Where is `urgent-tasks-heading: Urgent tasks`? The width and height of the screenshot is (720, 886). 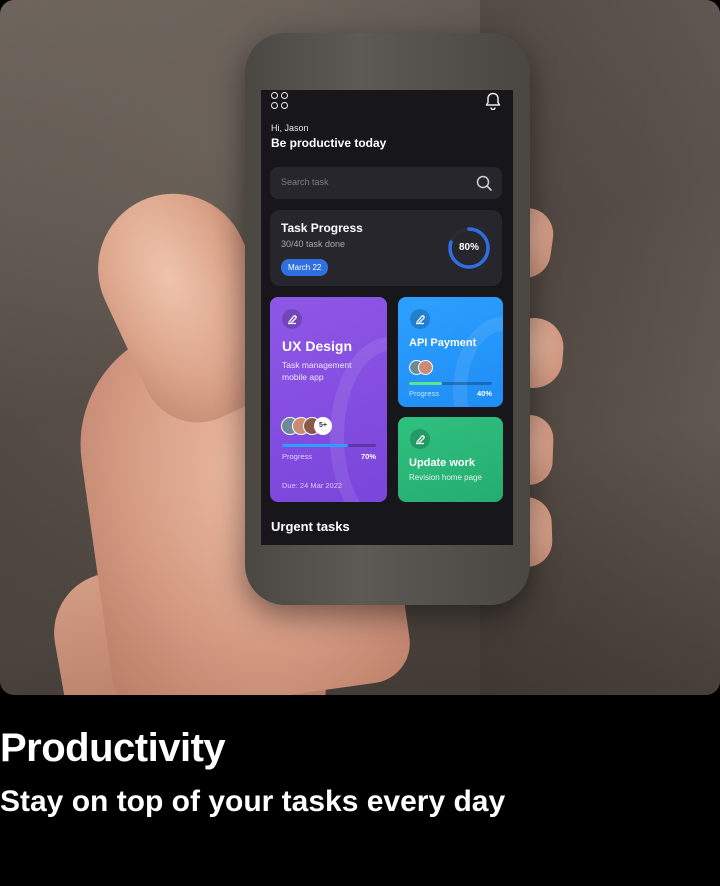
urgent-tasks-heading: Urgent tasks is located at coordinates (310, 526).